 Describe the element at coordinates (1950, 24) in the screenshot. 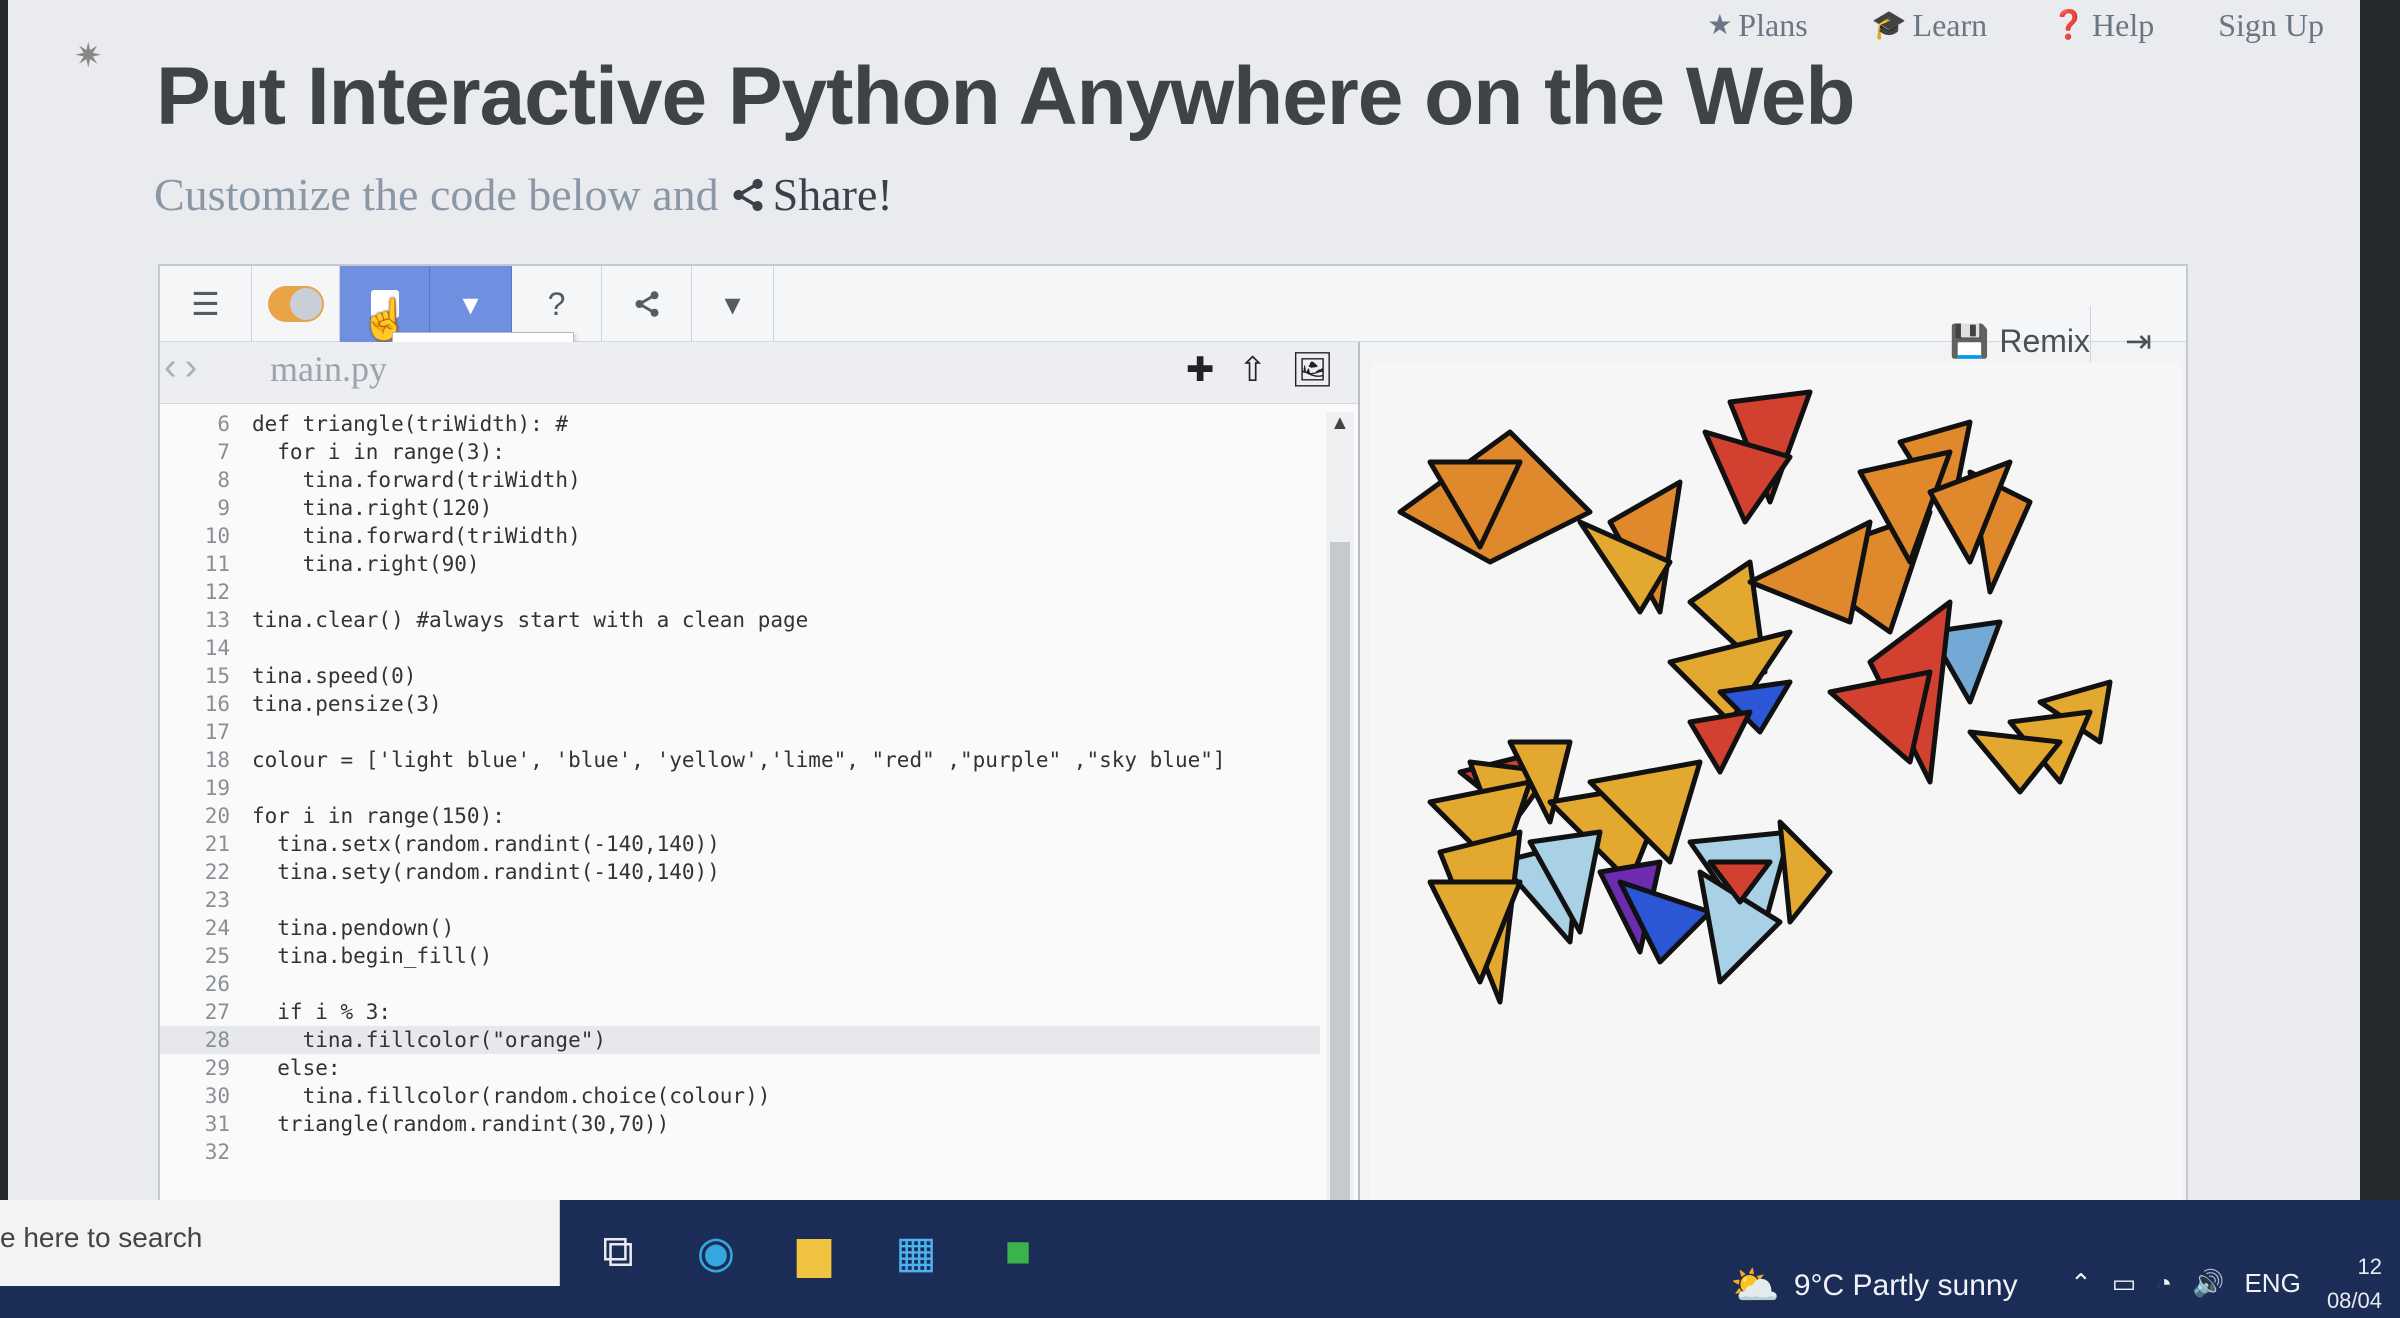

I see `nav-learn-label: Learn` at that location.